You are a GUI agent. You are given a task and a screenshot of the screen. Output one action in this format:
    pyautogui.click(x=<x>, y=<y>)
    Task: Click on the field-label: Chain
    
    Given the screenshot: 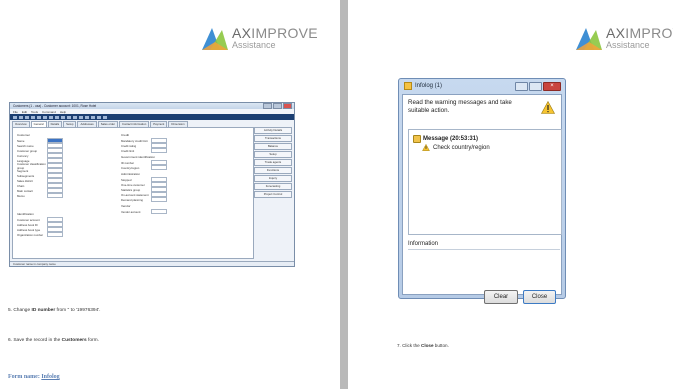 What is the action you would take?
    pyautogui.click(x=21, y=185)
    